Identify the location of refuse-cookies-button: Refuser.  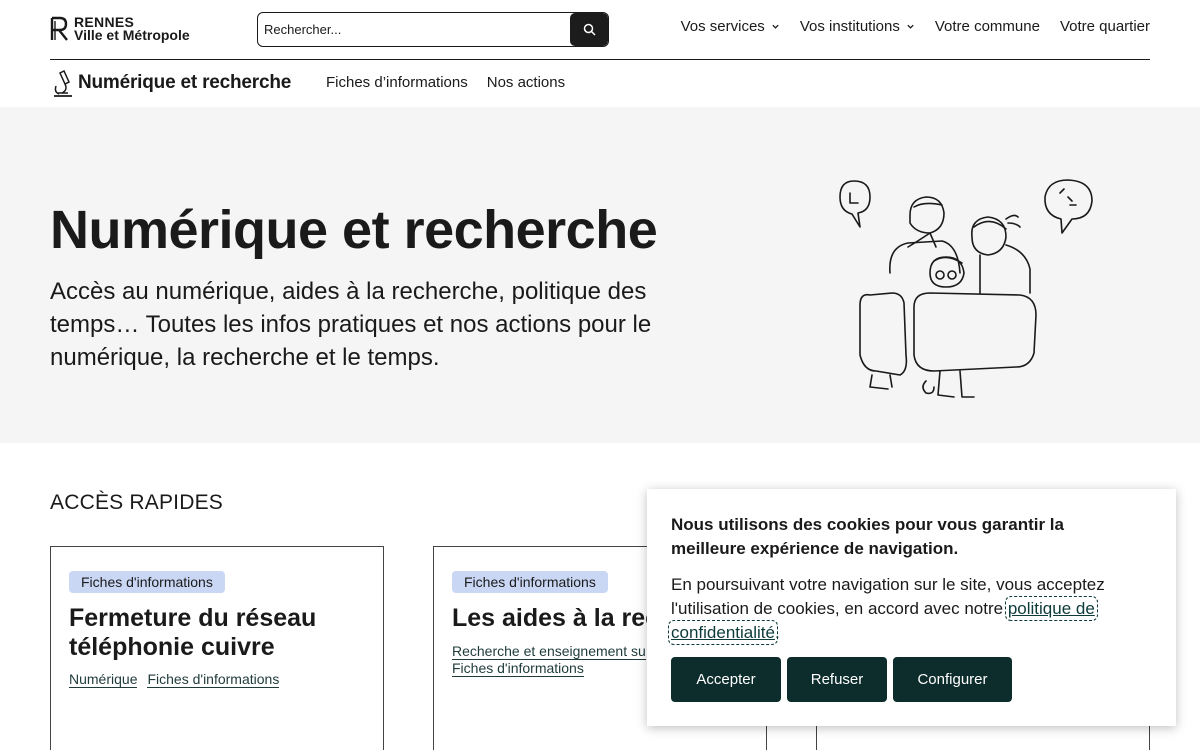
(837, 679).